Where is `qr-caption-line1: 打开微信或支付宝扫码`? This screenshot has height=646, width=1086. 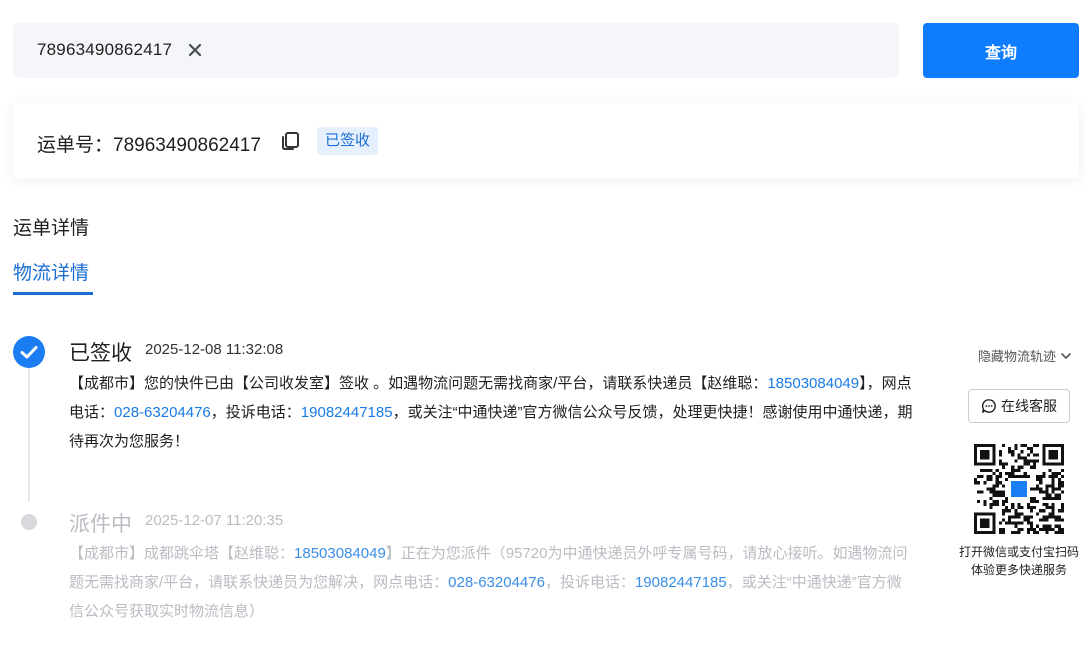 qr-caption-line1: 打开微信或支付宝扫码 is located at coordinates (1018, 552).